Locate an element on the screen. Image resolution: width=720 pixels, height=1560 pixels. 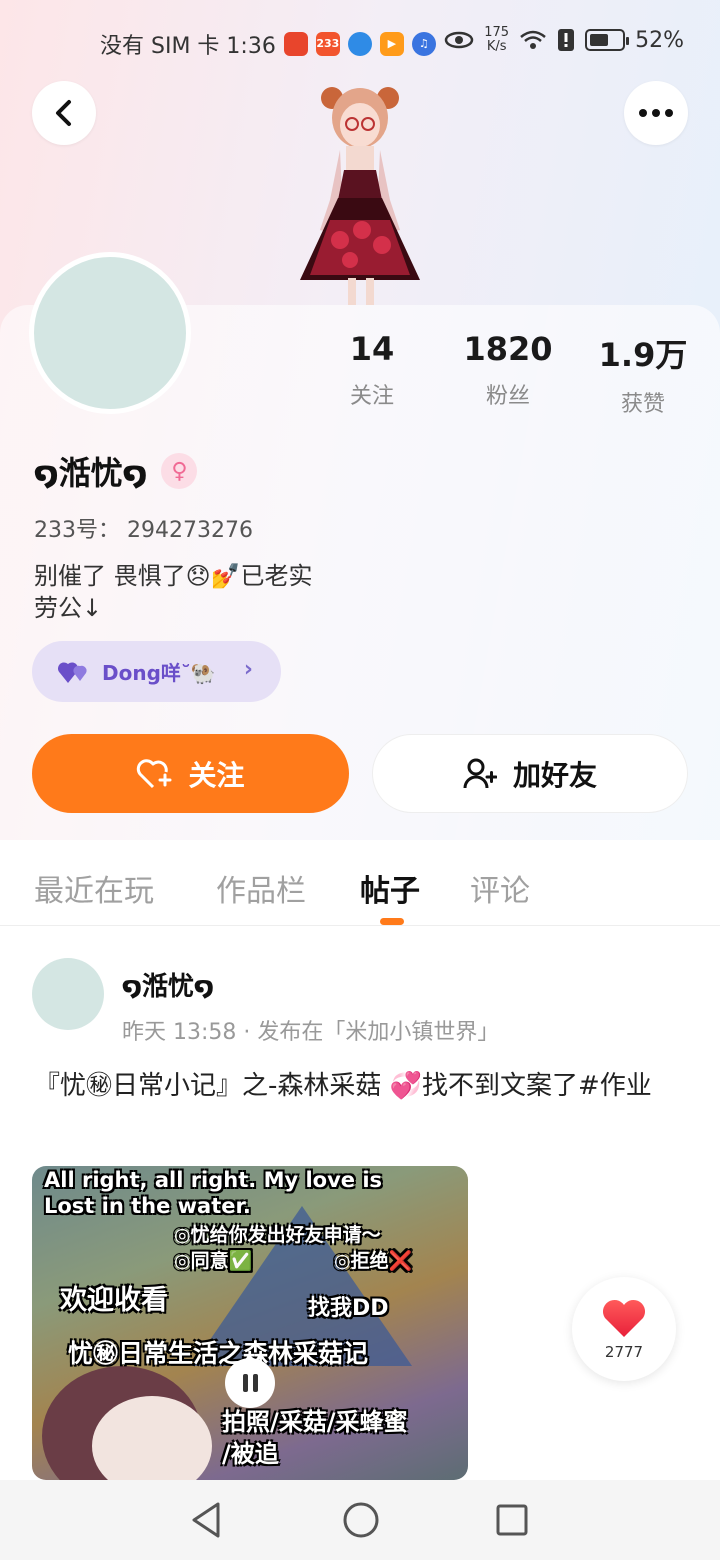
like-button: 2777 is located at coordinates (624, 1329).